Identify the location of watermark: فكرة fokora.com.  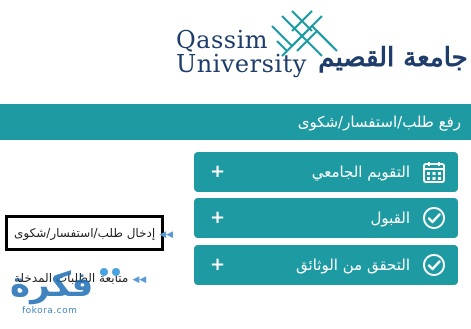
(79, 294).